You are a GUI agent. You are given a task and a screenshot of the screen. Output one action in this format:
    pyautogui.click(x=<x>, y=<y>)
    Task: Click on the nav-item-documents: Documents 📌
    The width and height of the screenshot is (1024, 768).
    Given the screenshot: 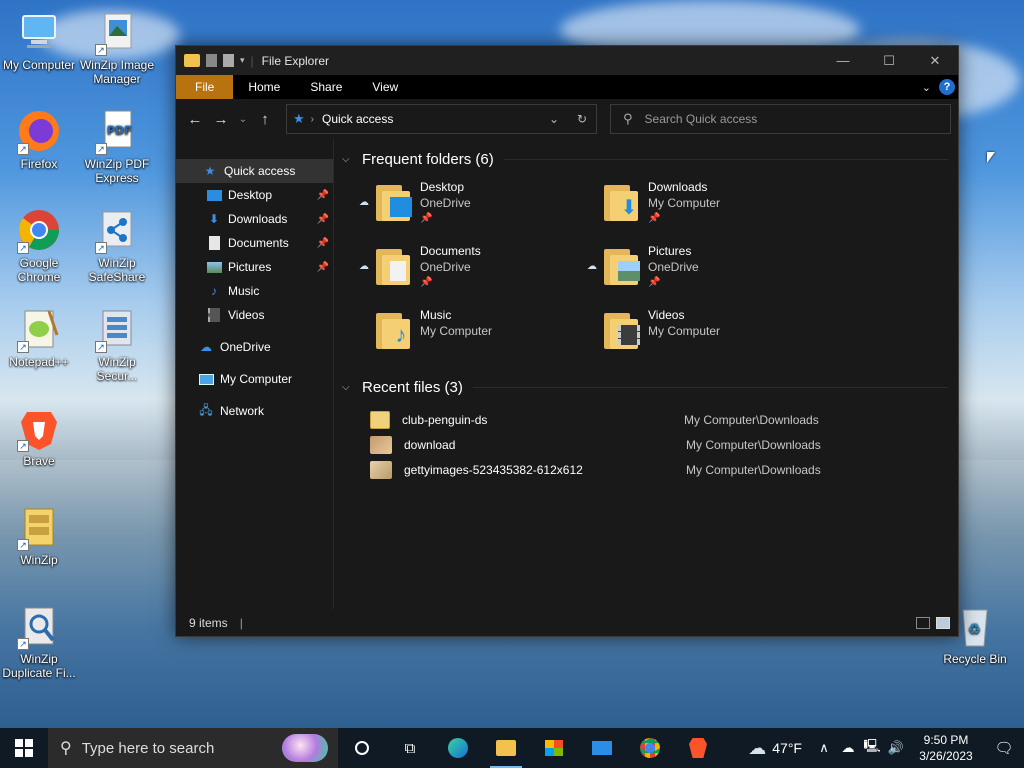 What is the action you would take?
    pyautogui.click(x=254, y=243)
    